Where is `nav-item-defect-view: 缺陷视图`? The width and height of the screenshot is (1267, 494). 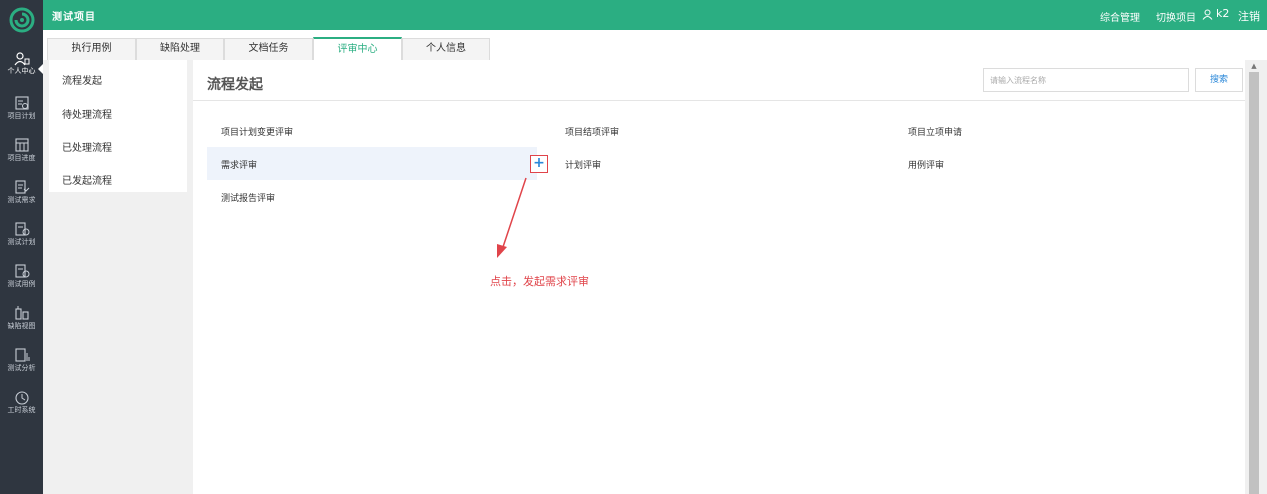
nav-item-defect-view: 缺陷视图 is located at coordinates (21, 326).